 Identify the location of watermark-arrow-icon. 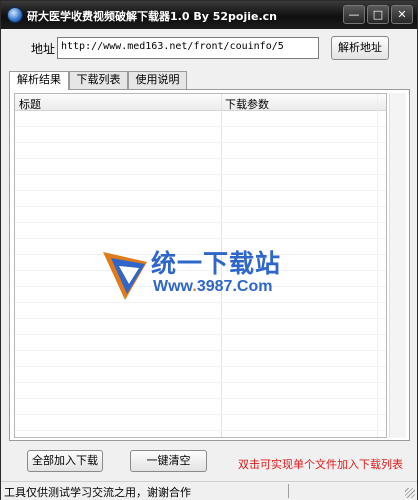
(125, 276).